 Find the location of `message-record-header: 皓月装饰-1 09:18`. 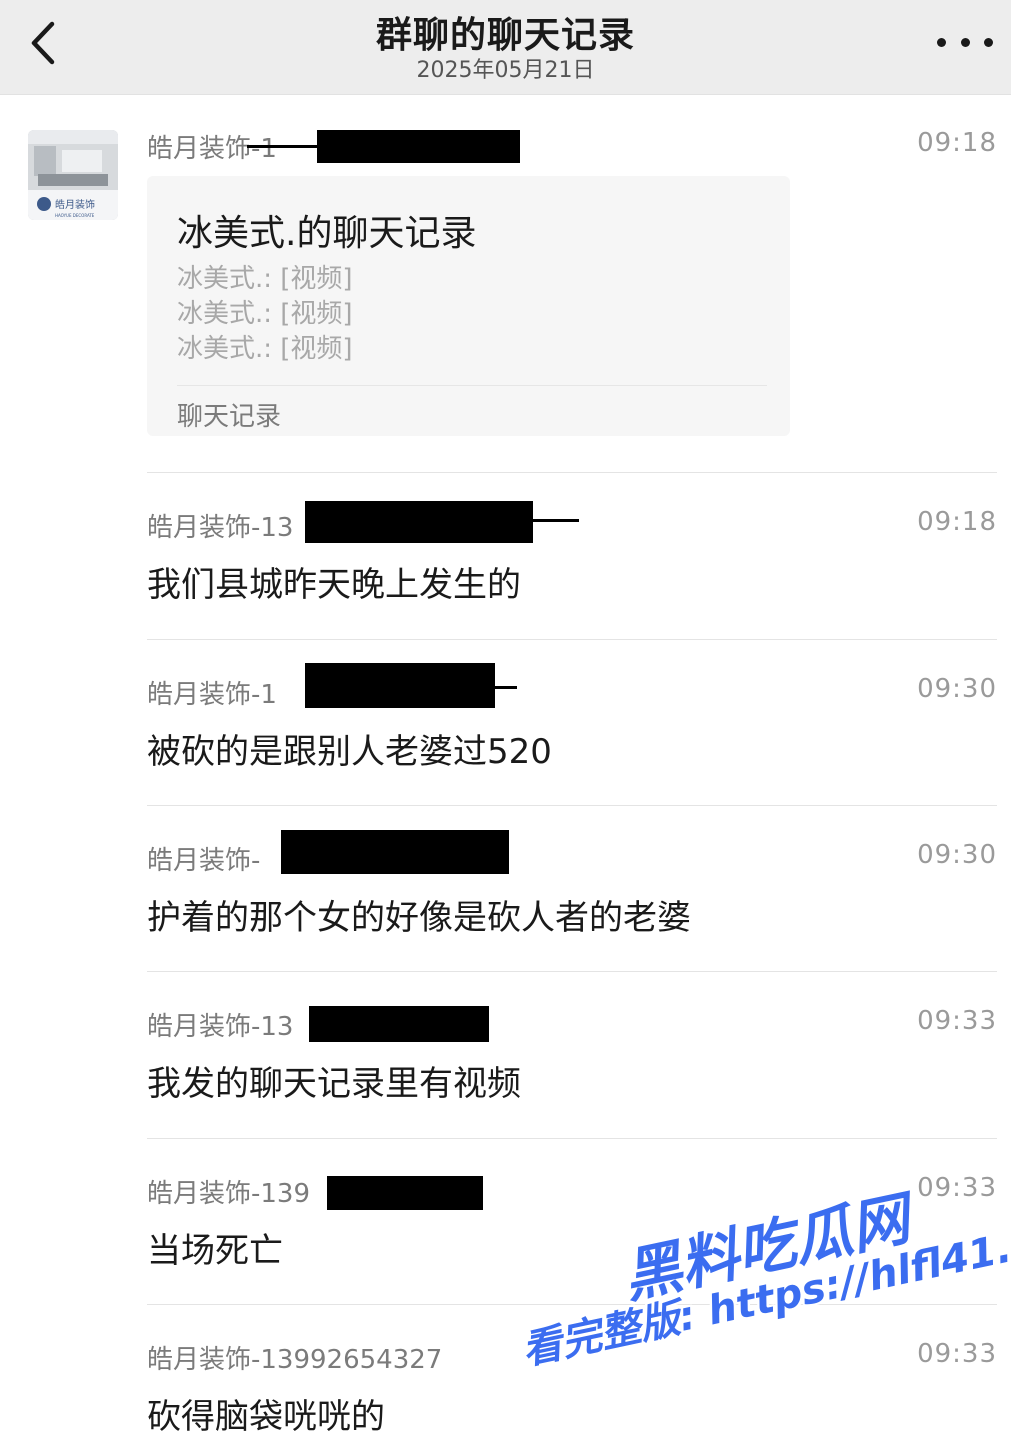

message-record-header: 皓月装饰-1 09:18 is located at coordinates (572, 148).